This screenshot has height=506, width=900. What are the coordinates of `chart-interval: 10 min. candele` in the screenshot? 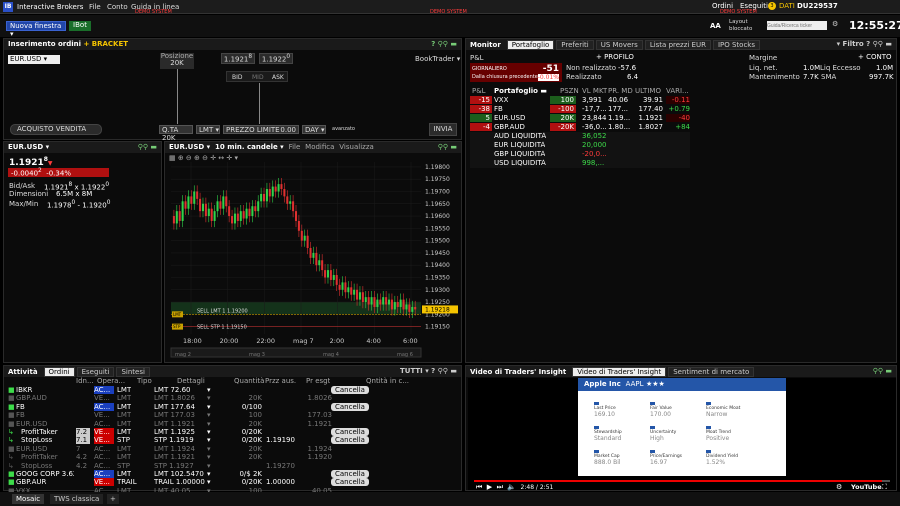 It's located at (246, 147).